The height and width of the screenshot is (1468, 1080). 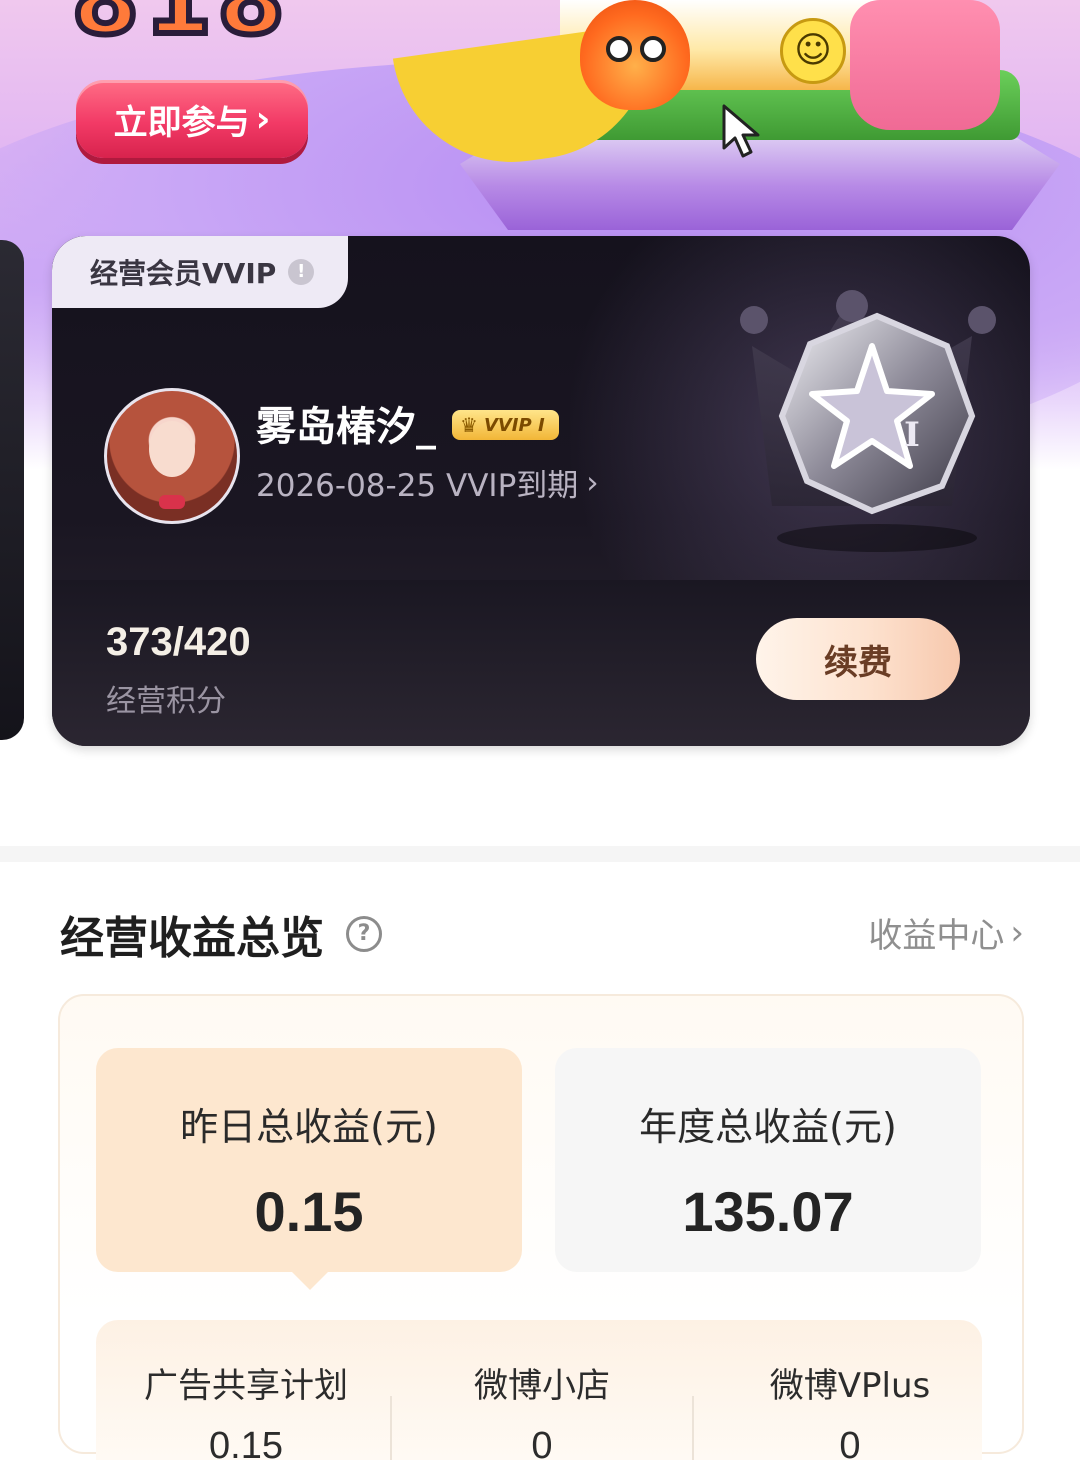 What do you see at coordinates (741, 131) in the screenshot?
I see `cursor-icon` at bounding box center [741, 131].